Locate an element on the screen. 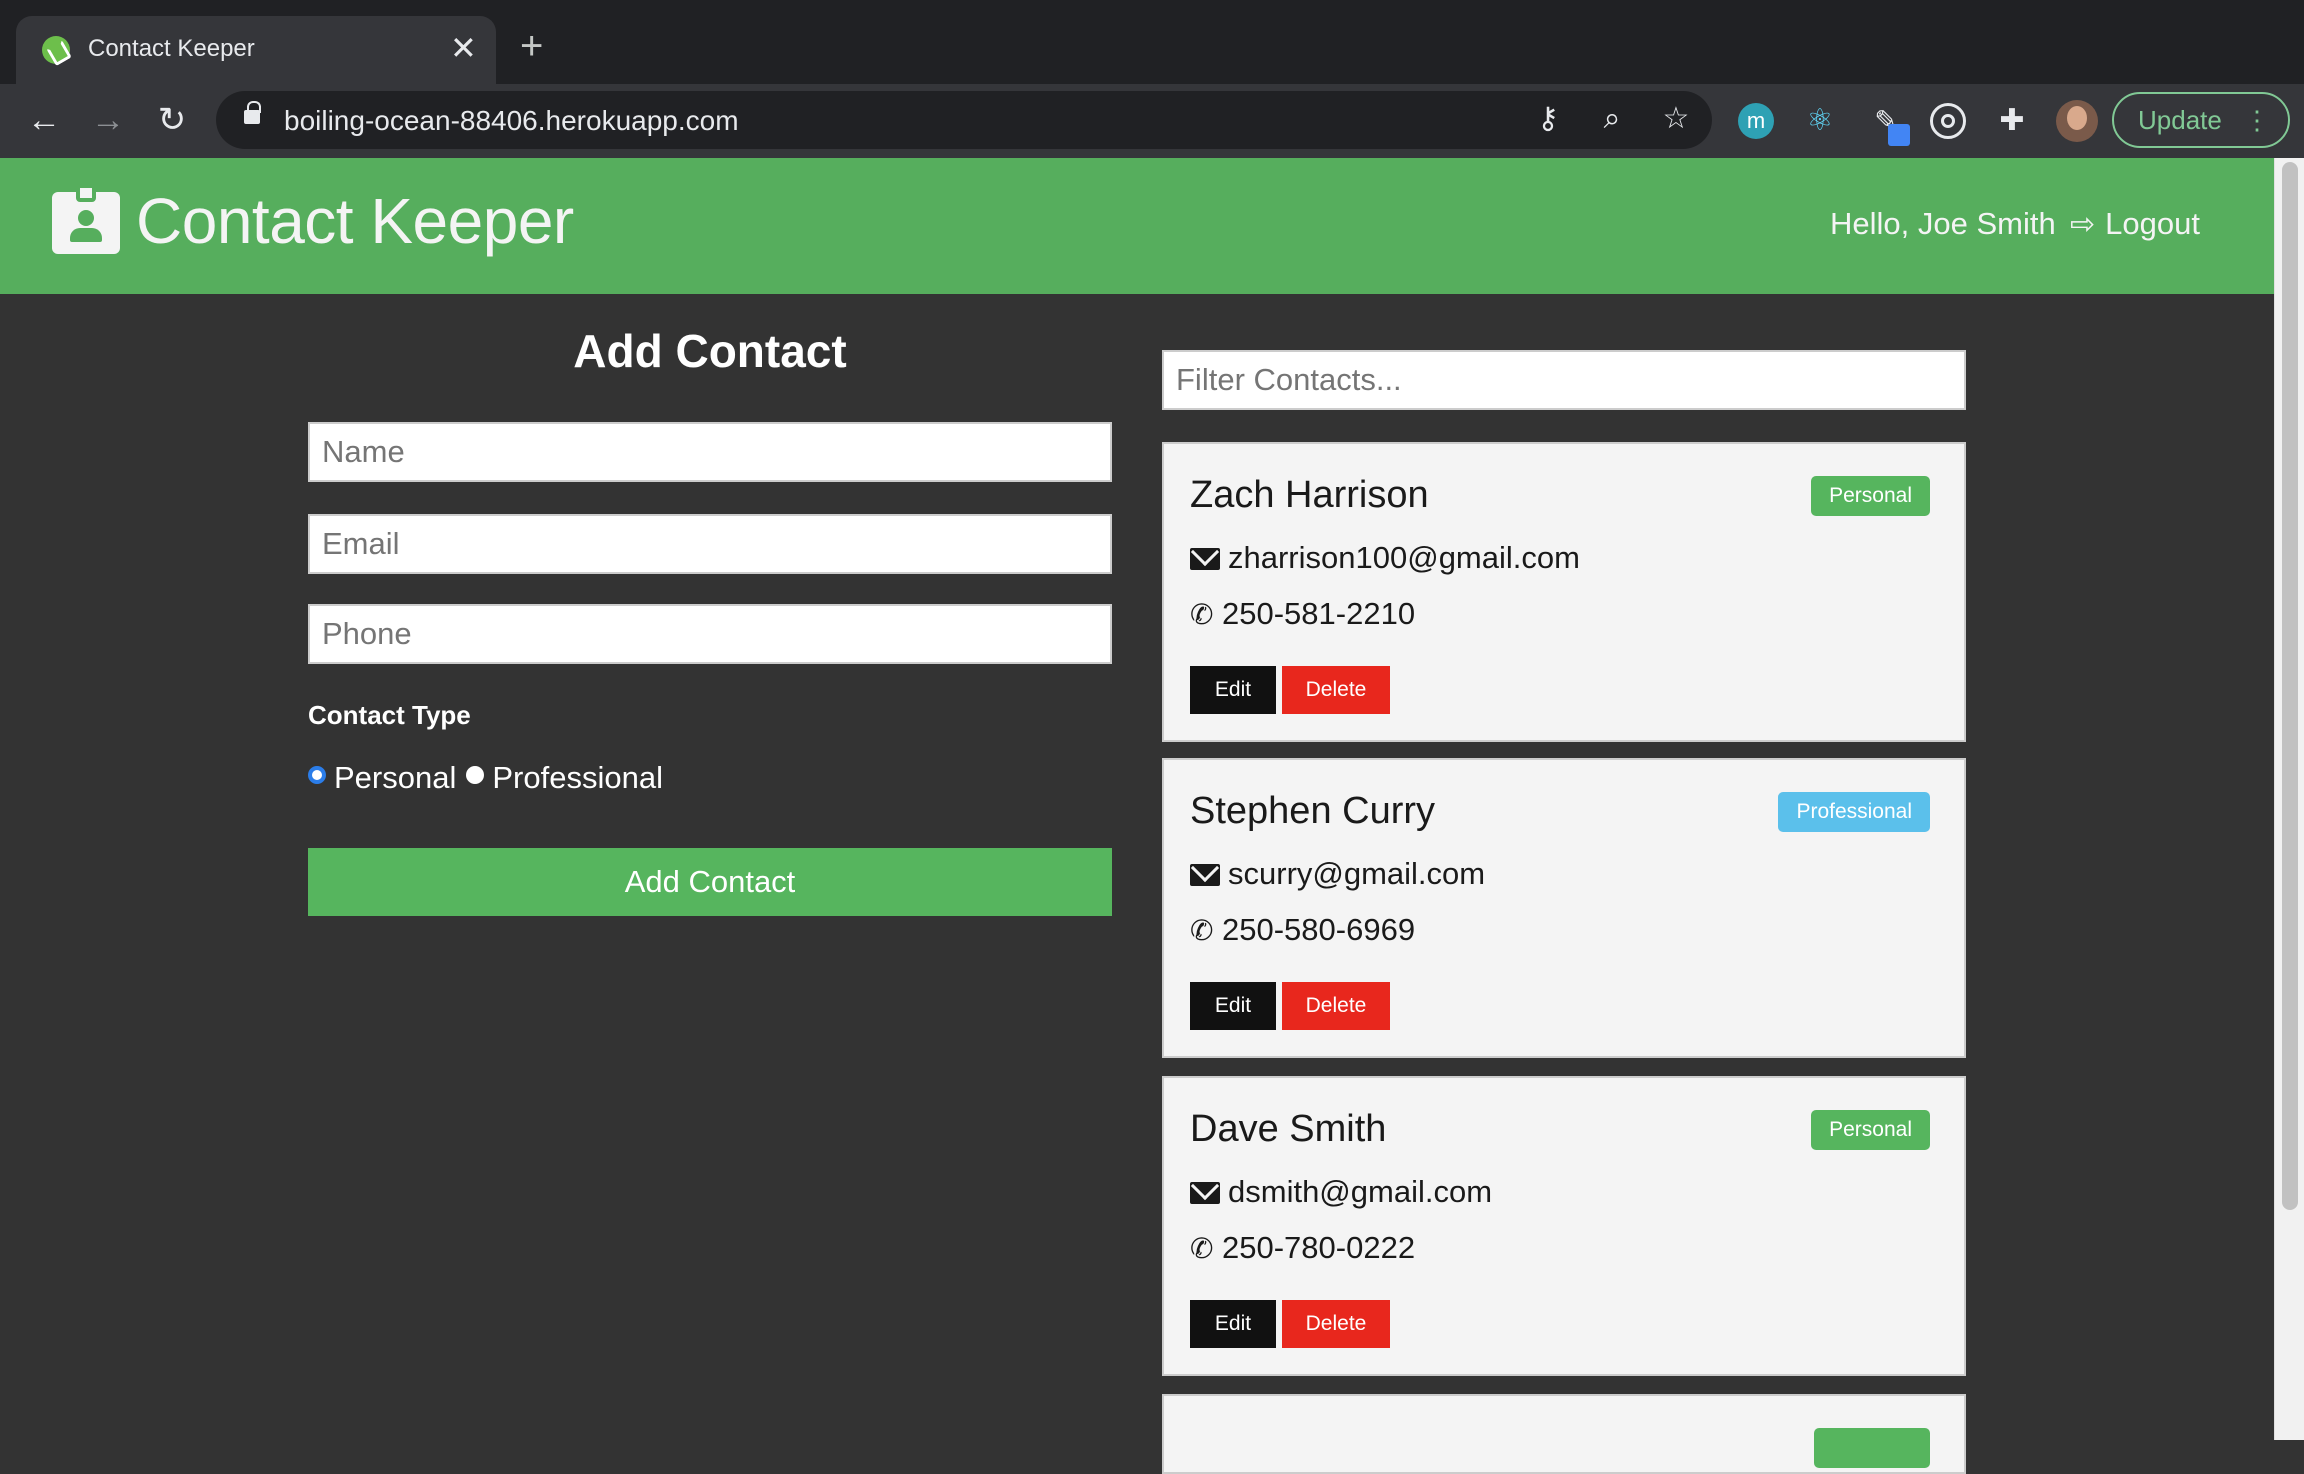  contact-type-label: Contact Type is located at coordinates (389, 715).